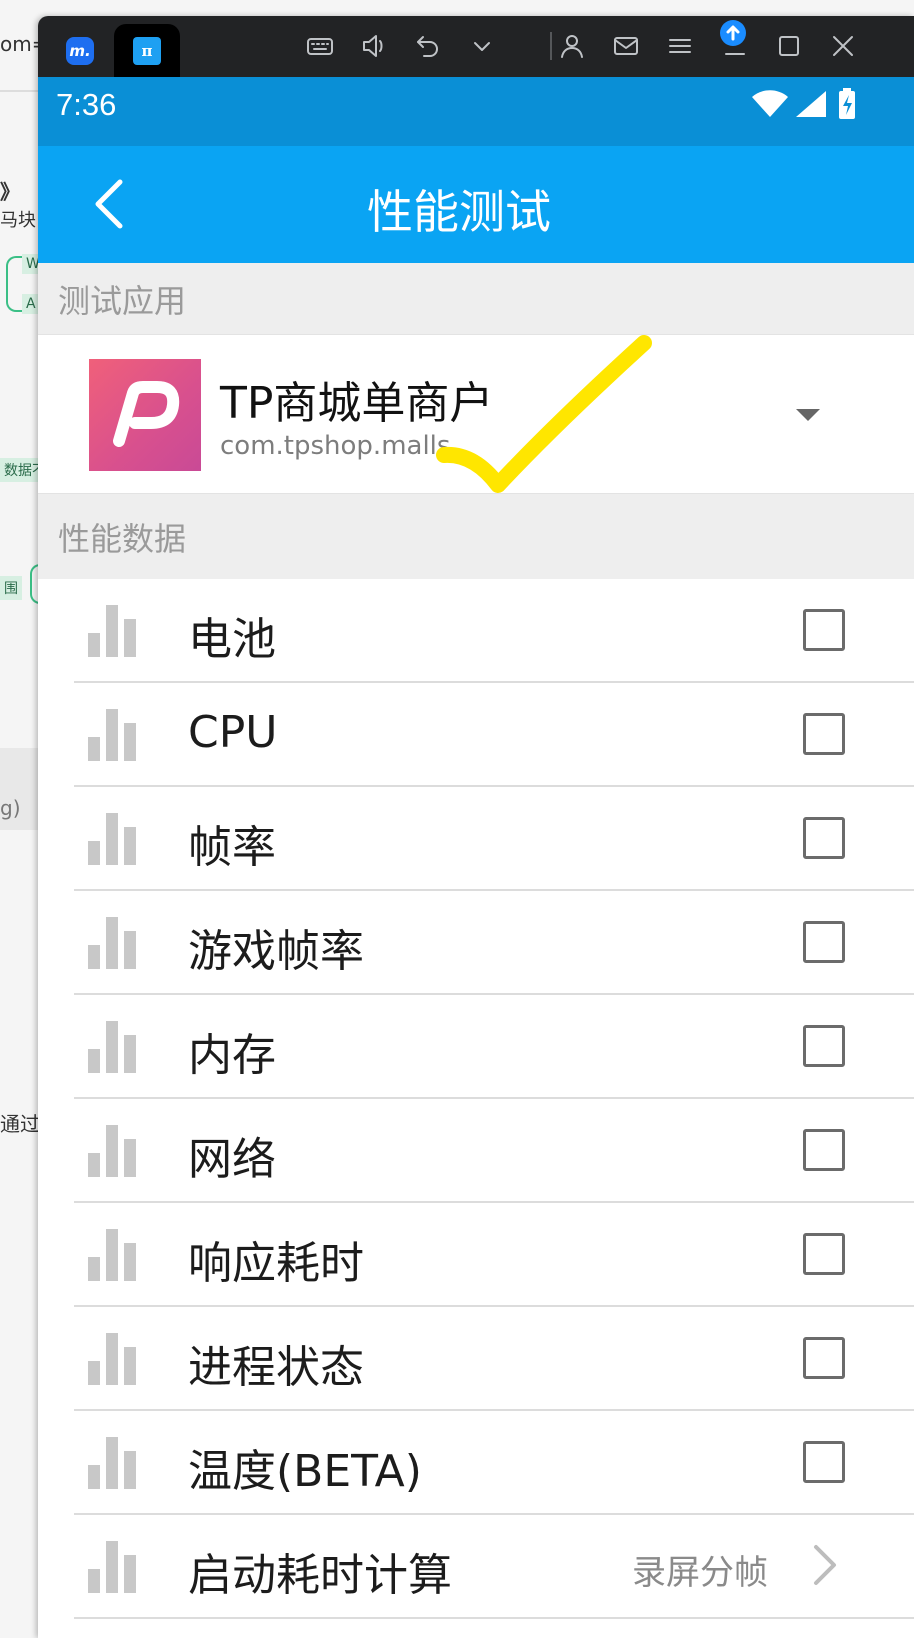 The height and width of the screenshot is (1638, 914). Describe the element at coordinates (770, 103) in the screenshot. I see `wifi-icon` at that location.